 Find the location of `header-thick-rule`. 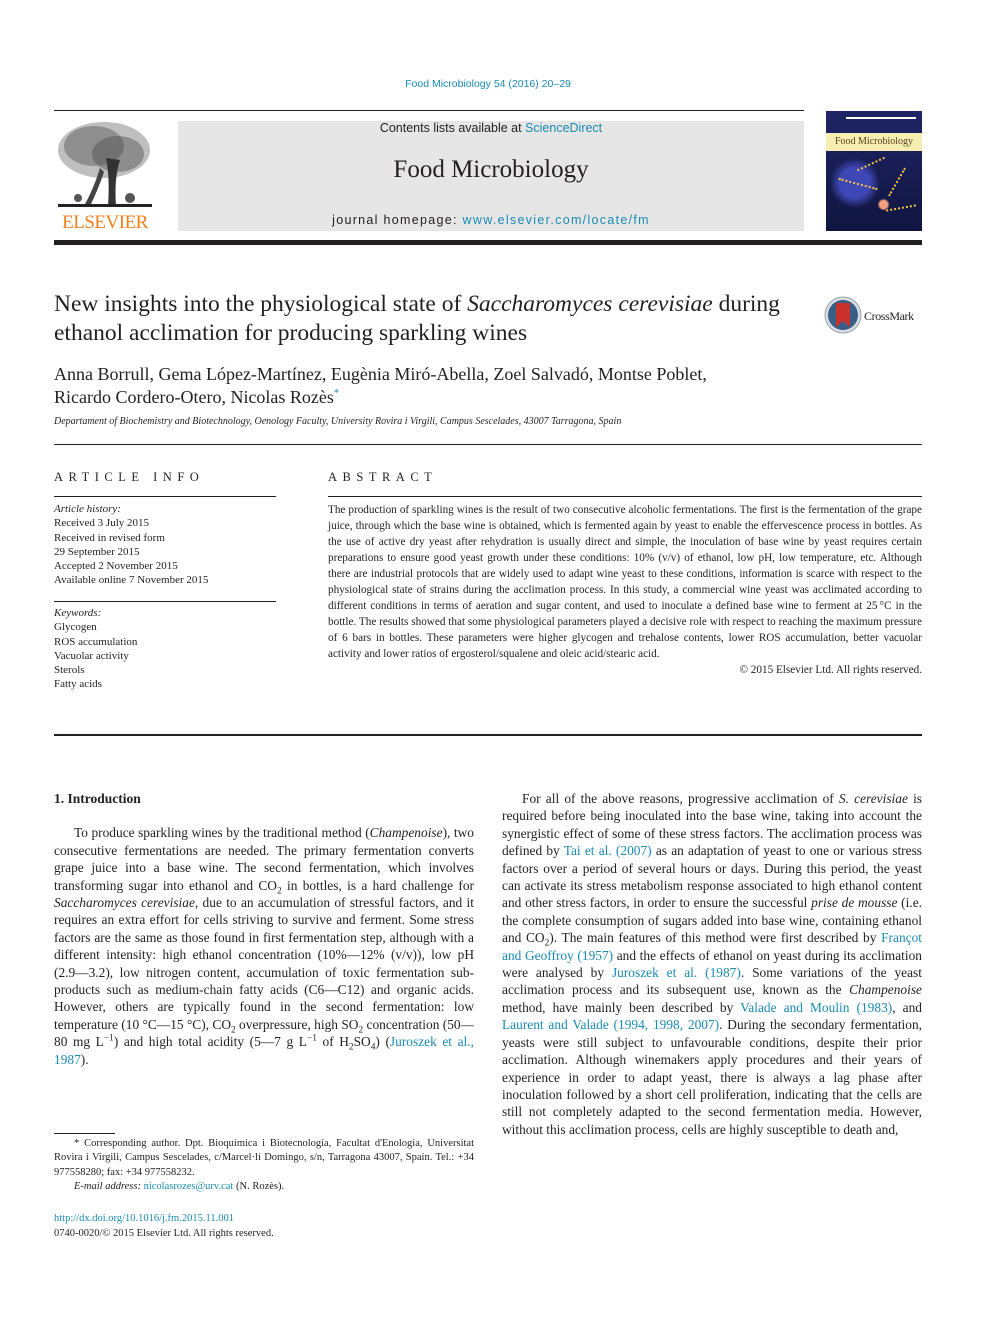

header-thick-rule is located at coordinates (488, 242).